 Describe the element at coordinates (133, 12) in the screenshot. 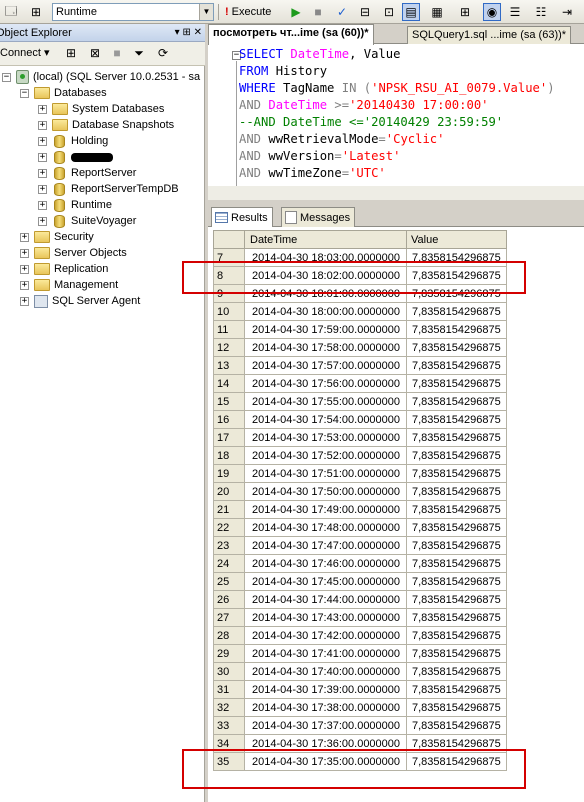

I see `available-databases-combo: Runtime ▼` at that location.